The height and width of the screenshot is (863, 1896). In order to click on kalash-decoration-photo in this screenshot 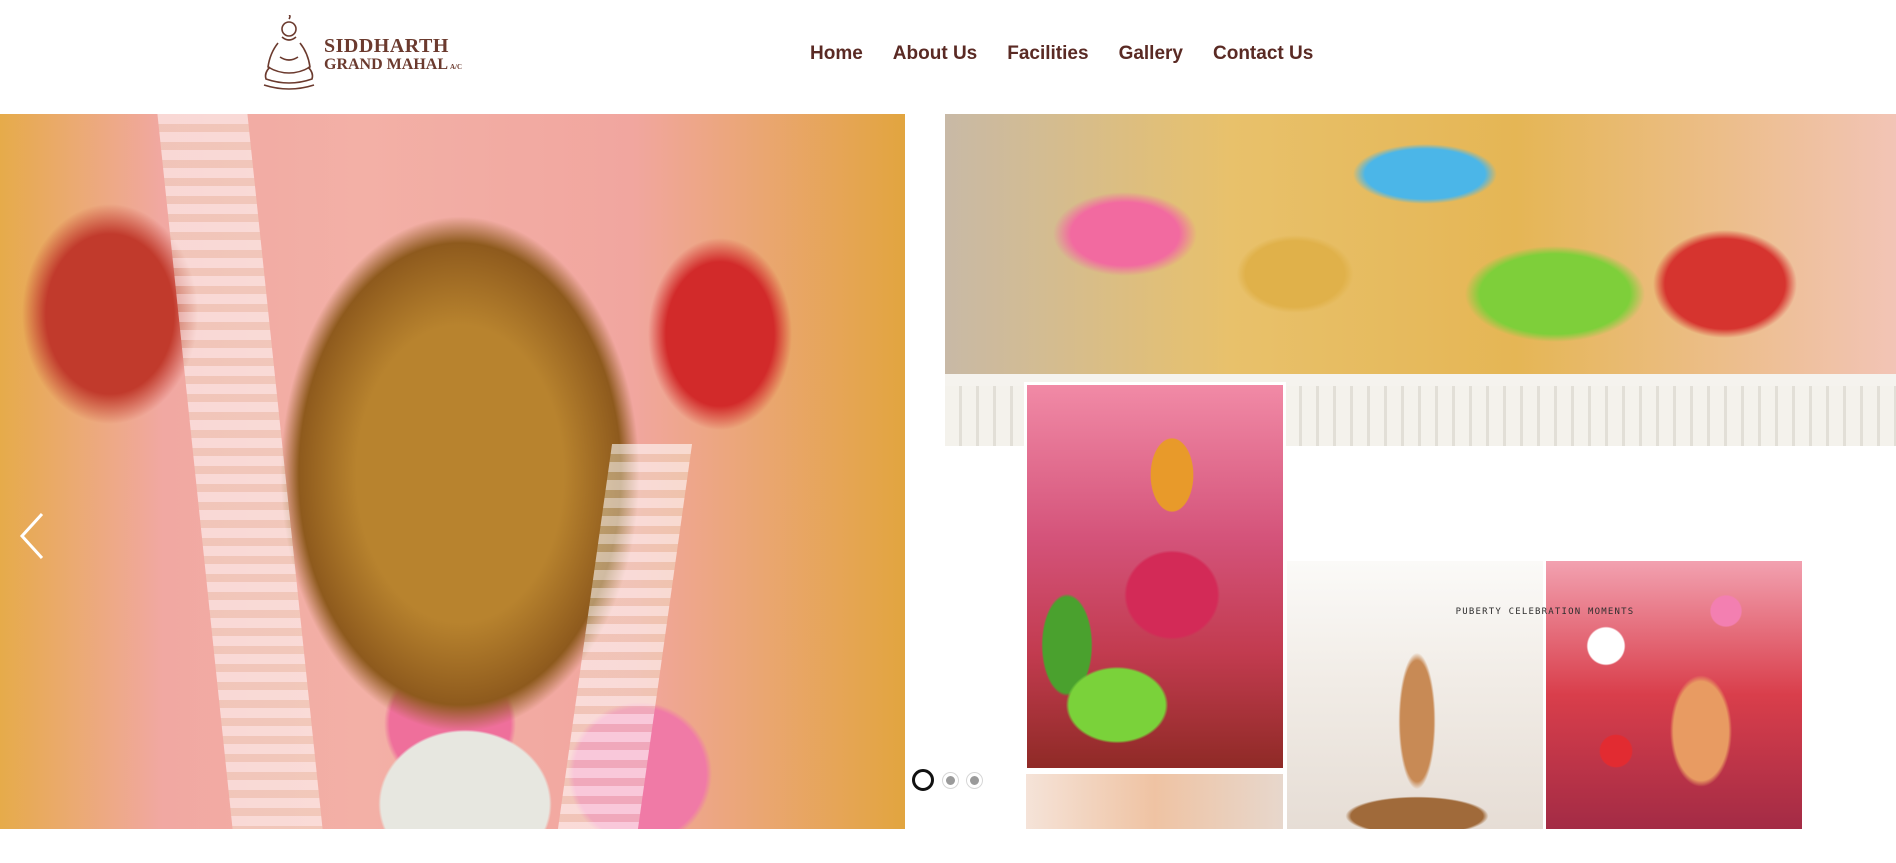, I will do `click(1155, 576)`.